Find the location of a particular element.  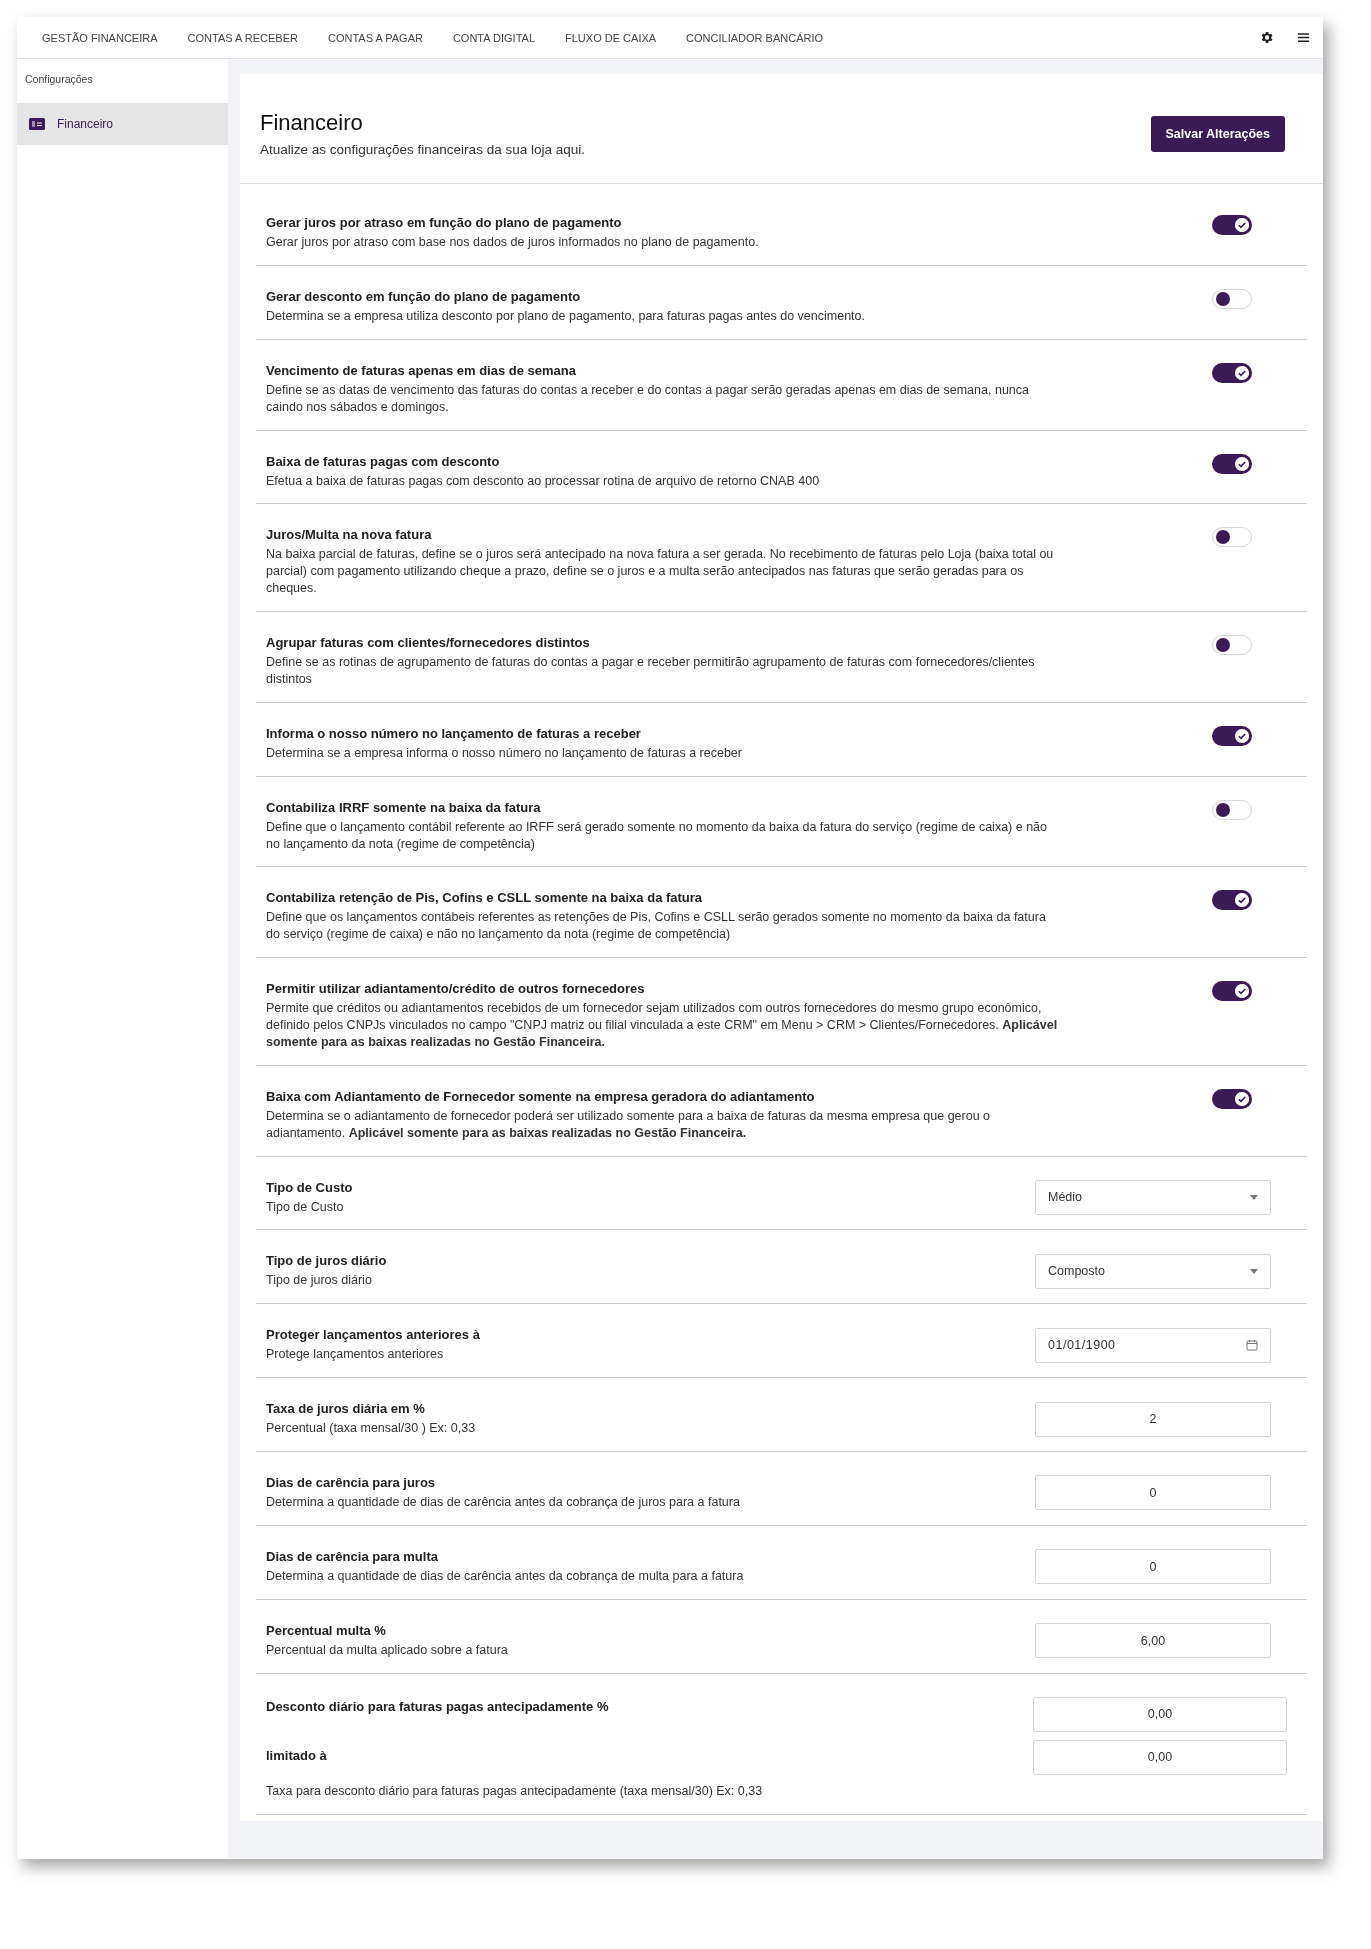

calendar-icon is located at coordinates (1252, 1345).